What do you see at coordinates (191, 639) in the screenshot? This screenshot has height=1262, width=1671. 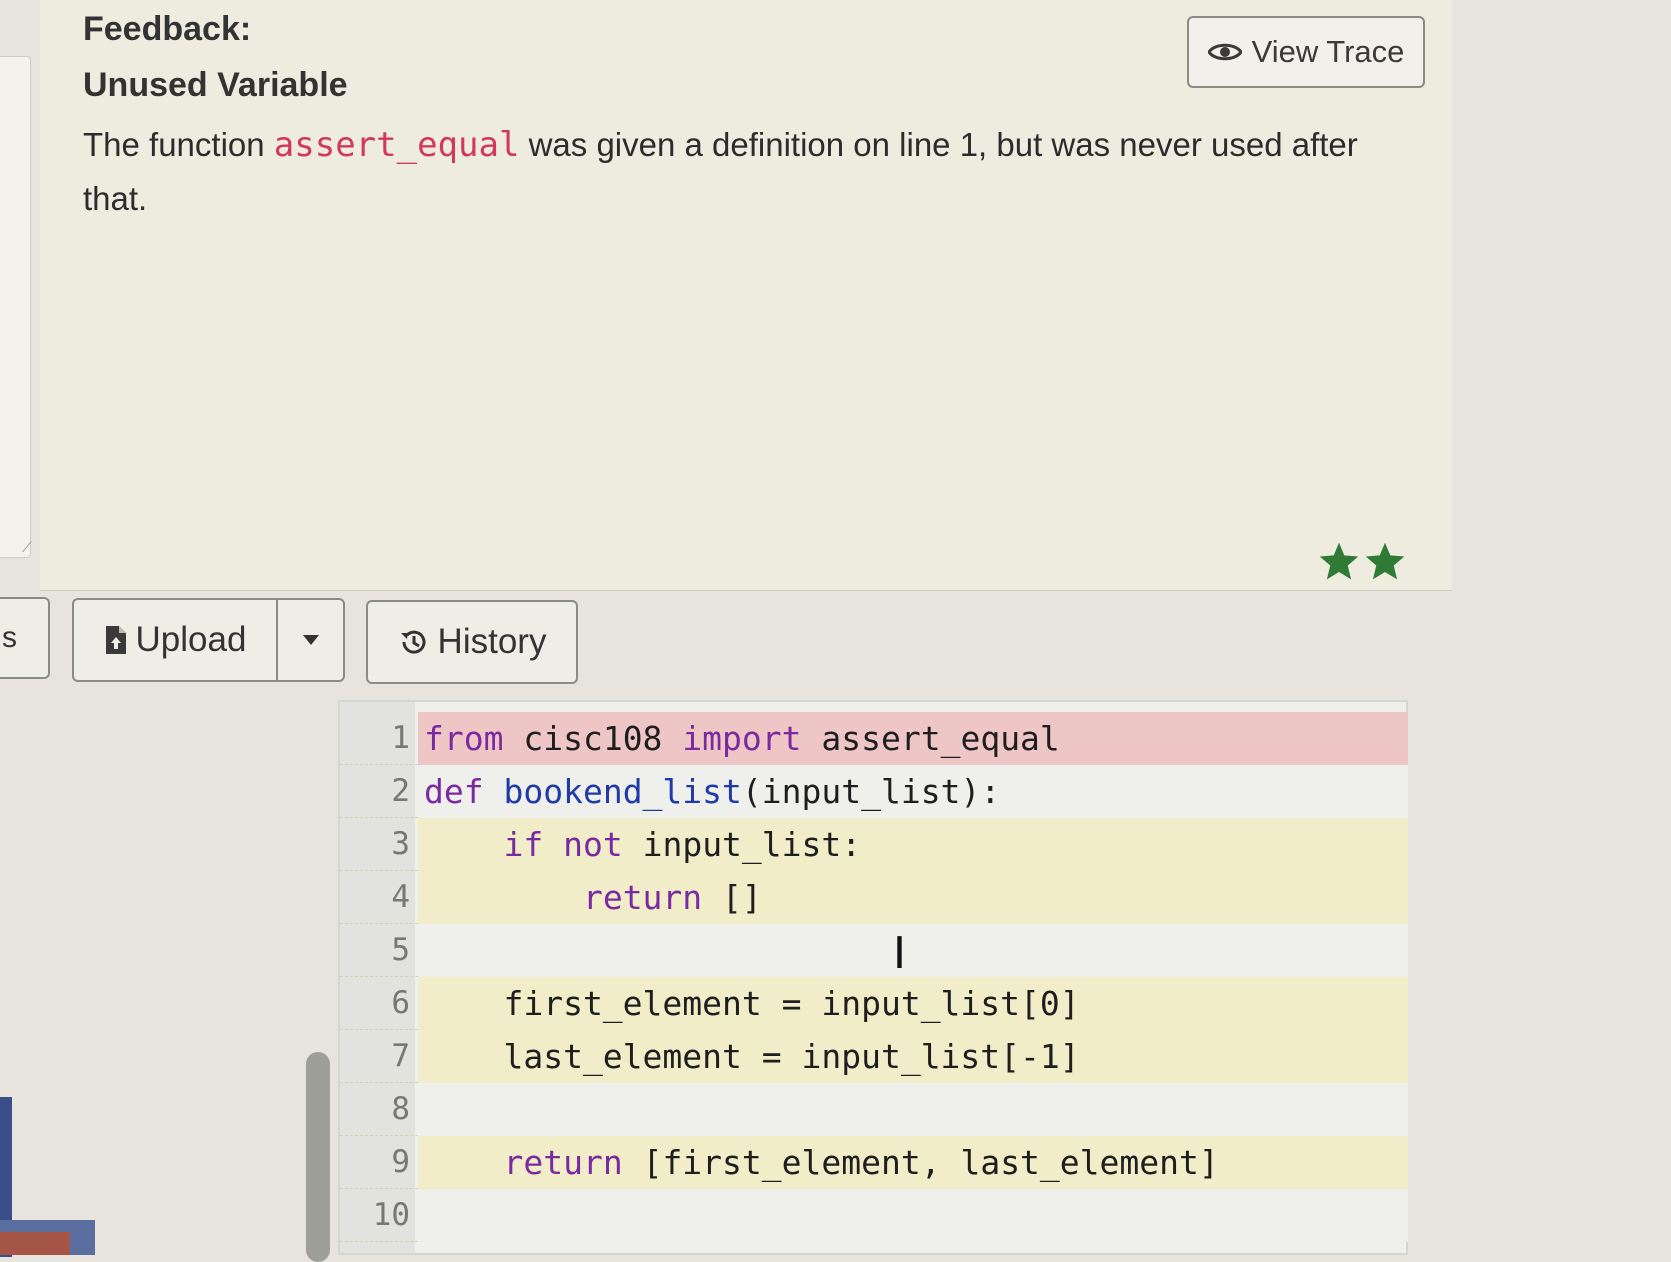 I see `upload-label: Upload` at bounding box center [191, 639].